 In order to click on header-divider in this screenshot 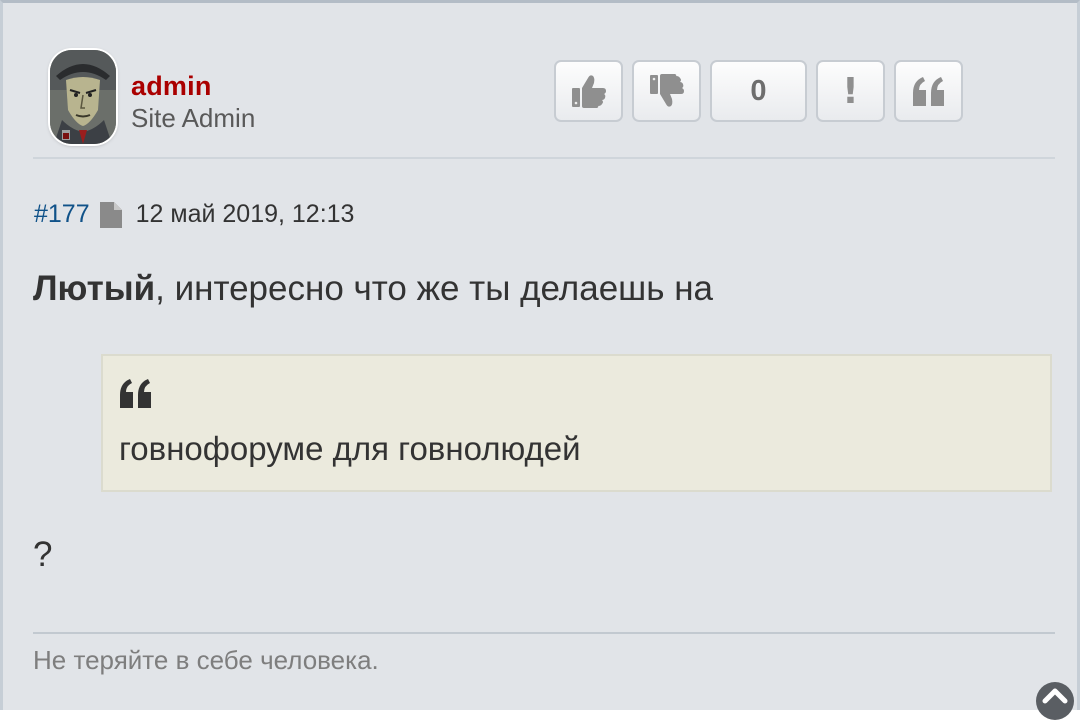, I will do `click(544, 158)`.